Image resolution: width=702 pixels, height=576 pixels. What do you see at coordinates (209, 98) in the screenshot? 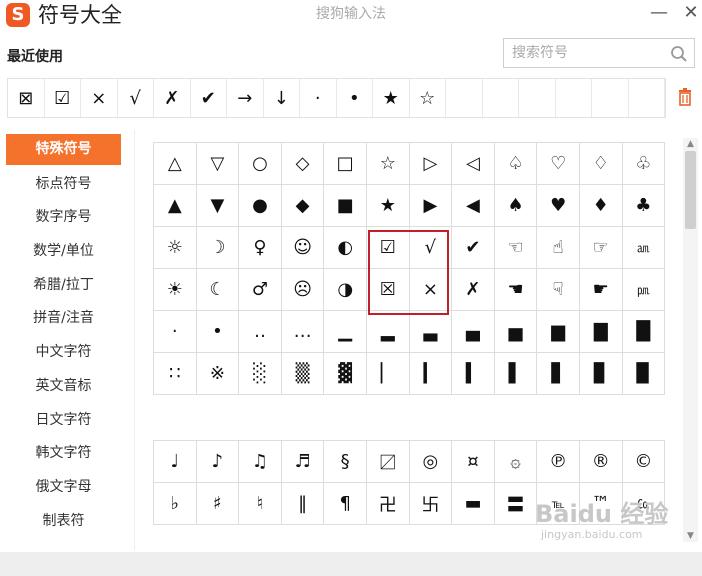
I see `recent-symbol: ✔` at bounding box center [209, 98].